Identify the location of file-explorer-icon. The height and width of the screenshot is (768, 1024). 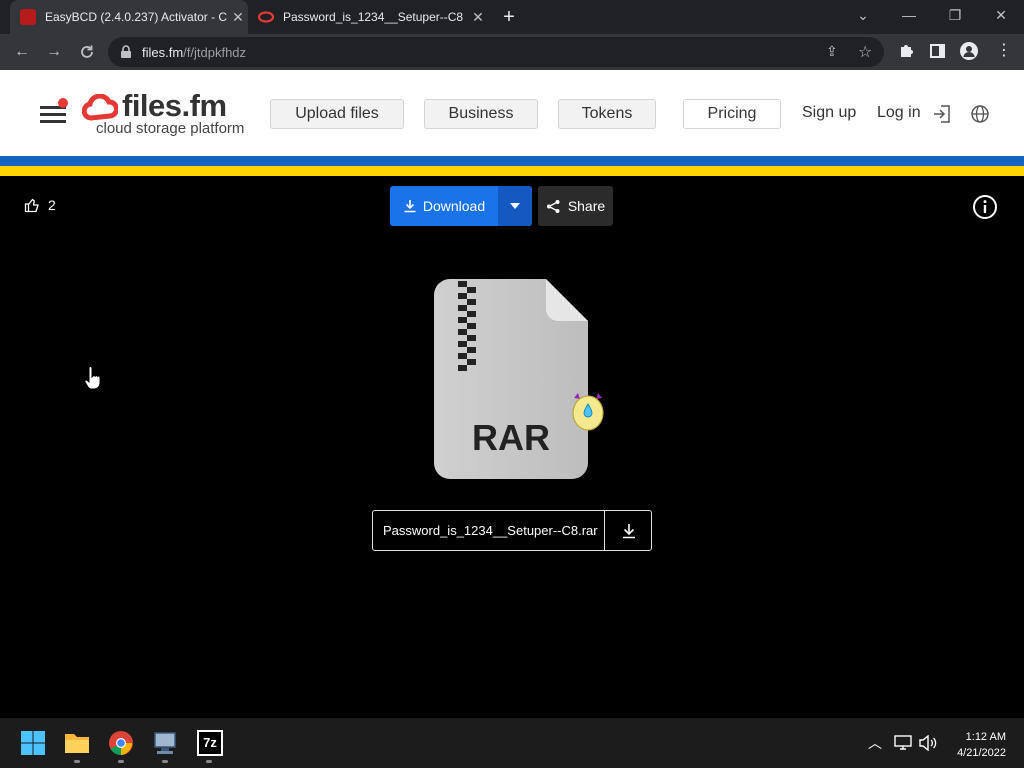
(77, 743).